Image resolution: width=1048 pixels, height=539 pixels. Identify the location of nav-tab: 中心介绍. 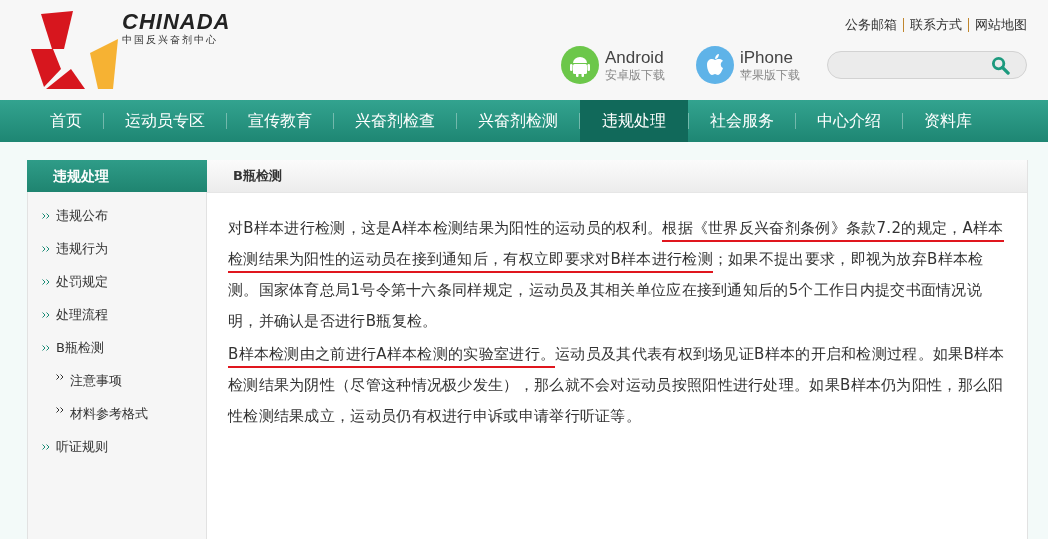
(849, 121).